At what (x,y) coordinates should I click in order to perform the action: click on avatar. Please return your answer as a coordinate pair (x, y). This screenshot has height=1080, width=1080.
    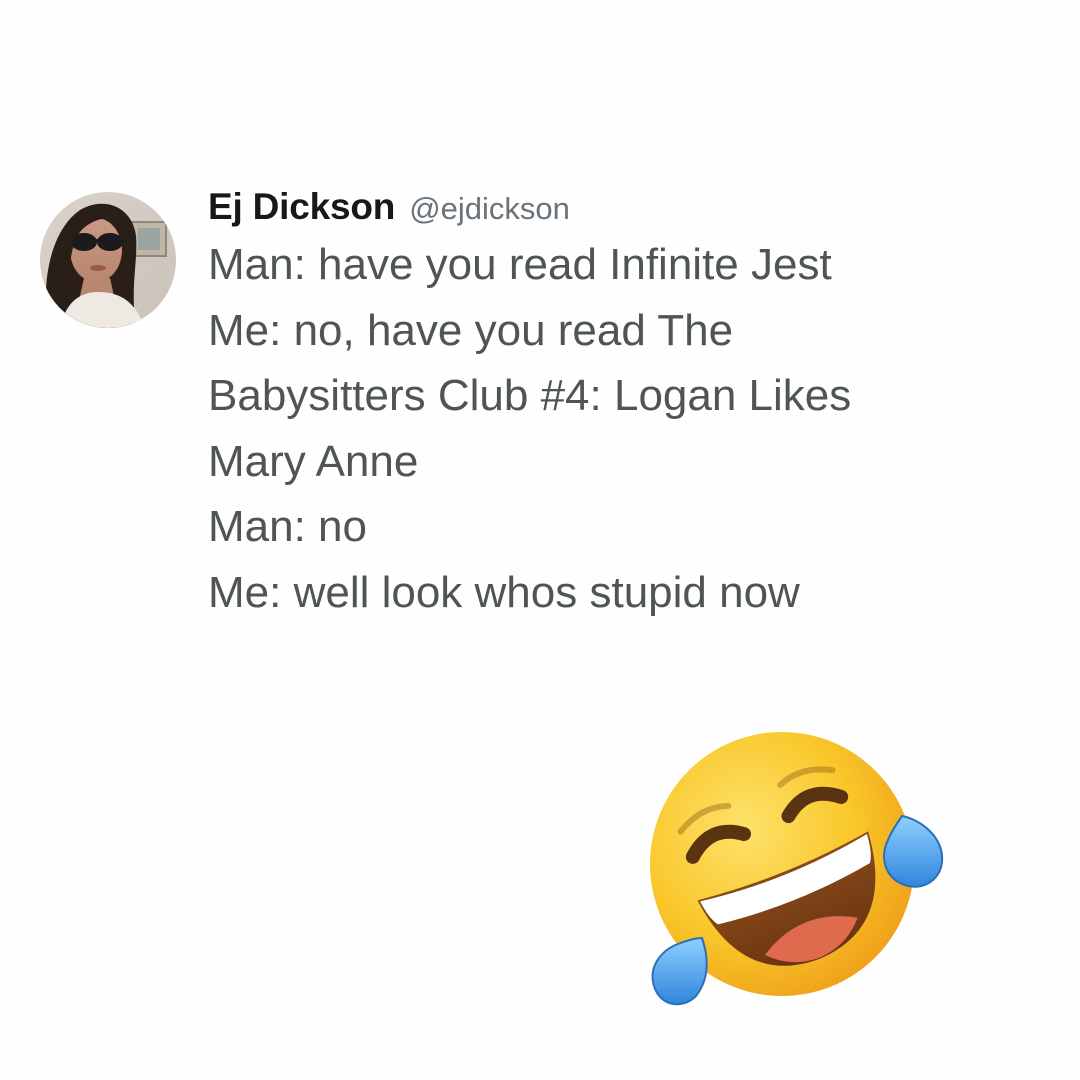
    Looking at the image, I should click on (108, 260).